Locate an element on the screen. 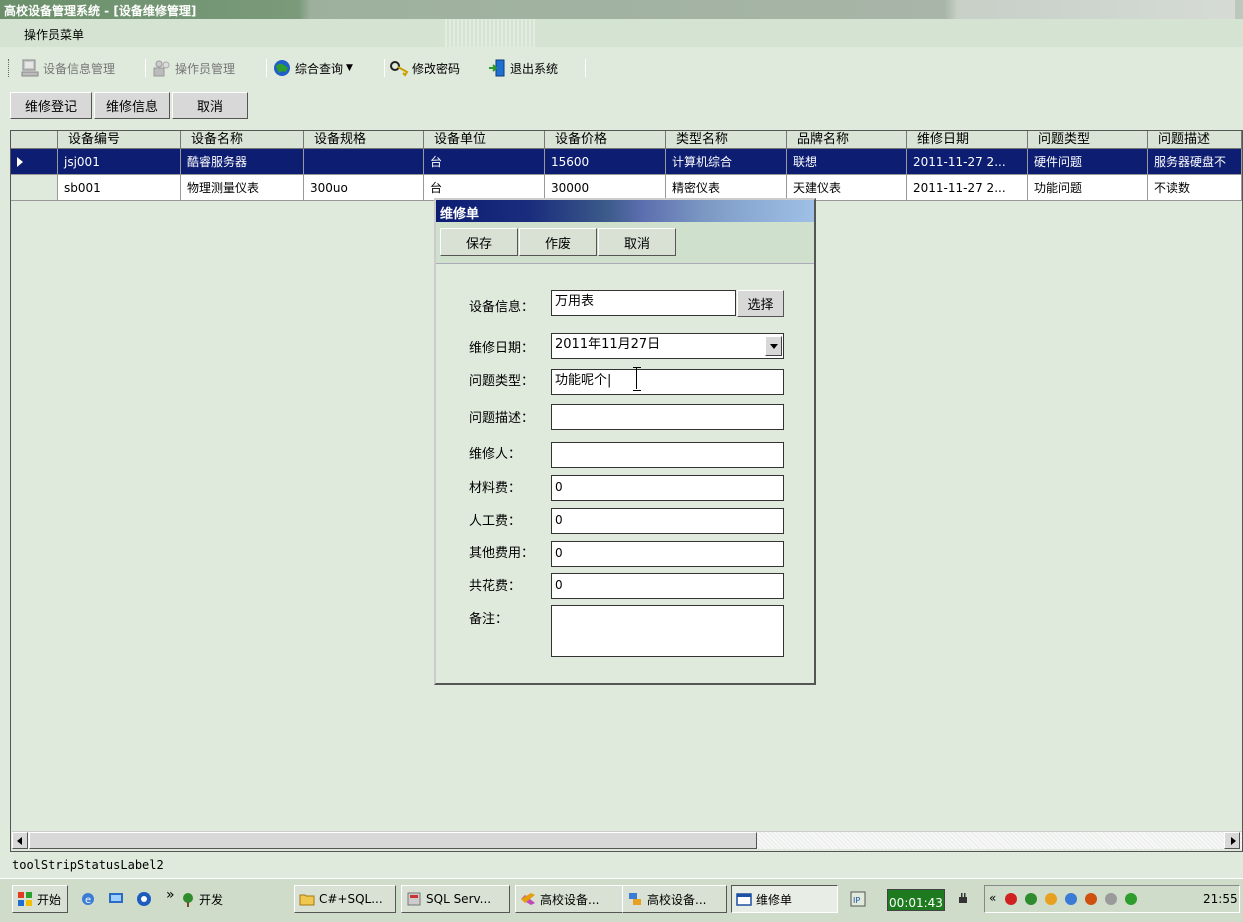  table-cell: sb001 is located at coordinates (119, 188).